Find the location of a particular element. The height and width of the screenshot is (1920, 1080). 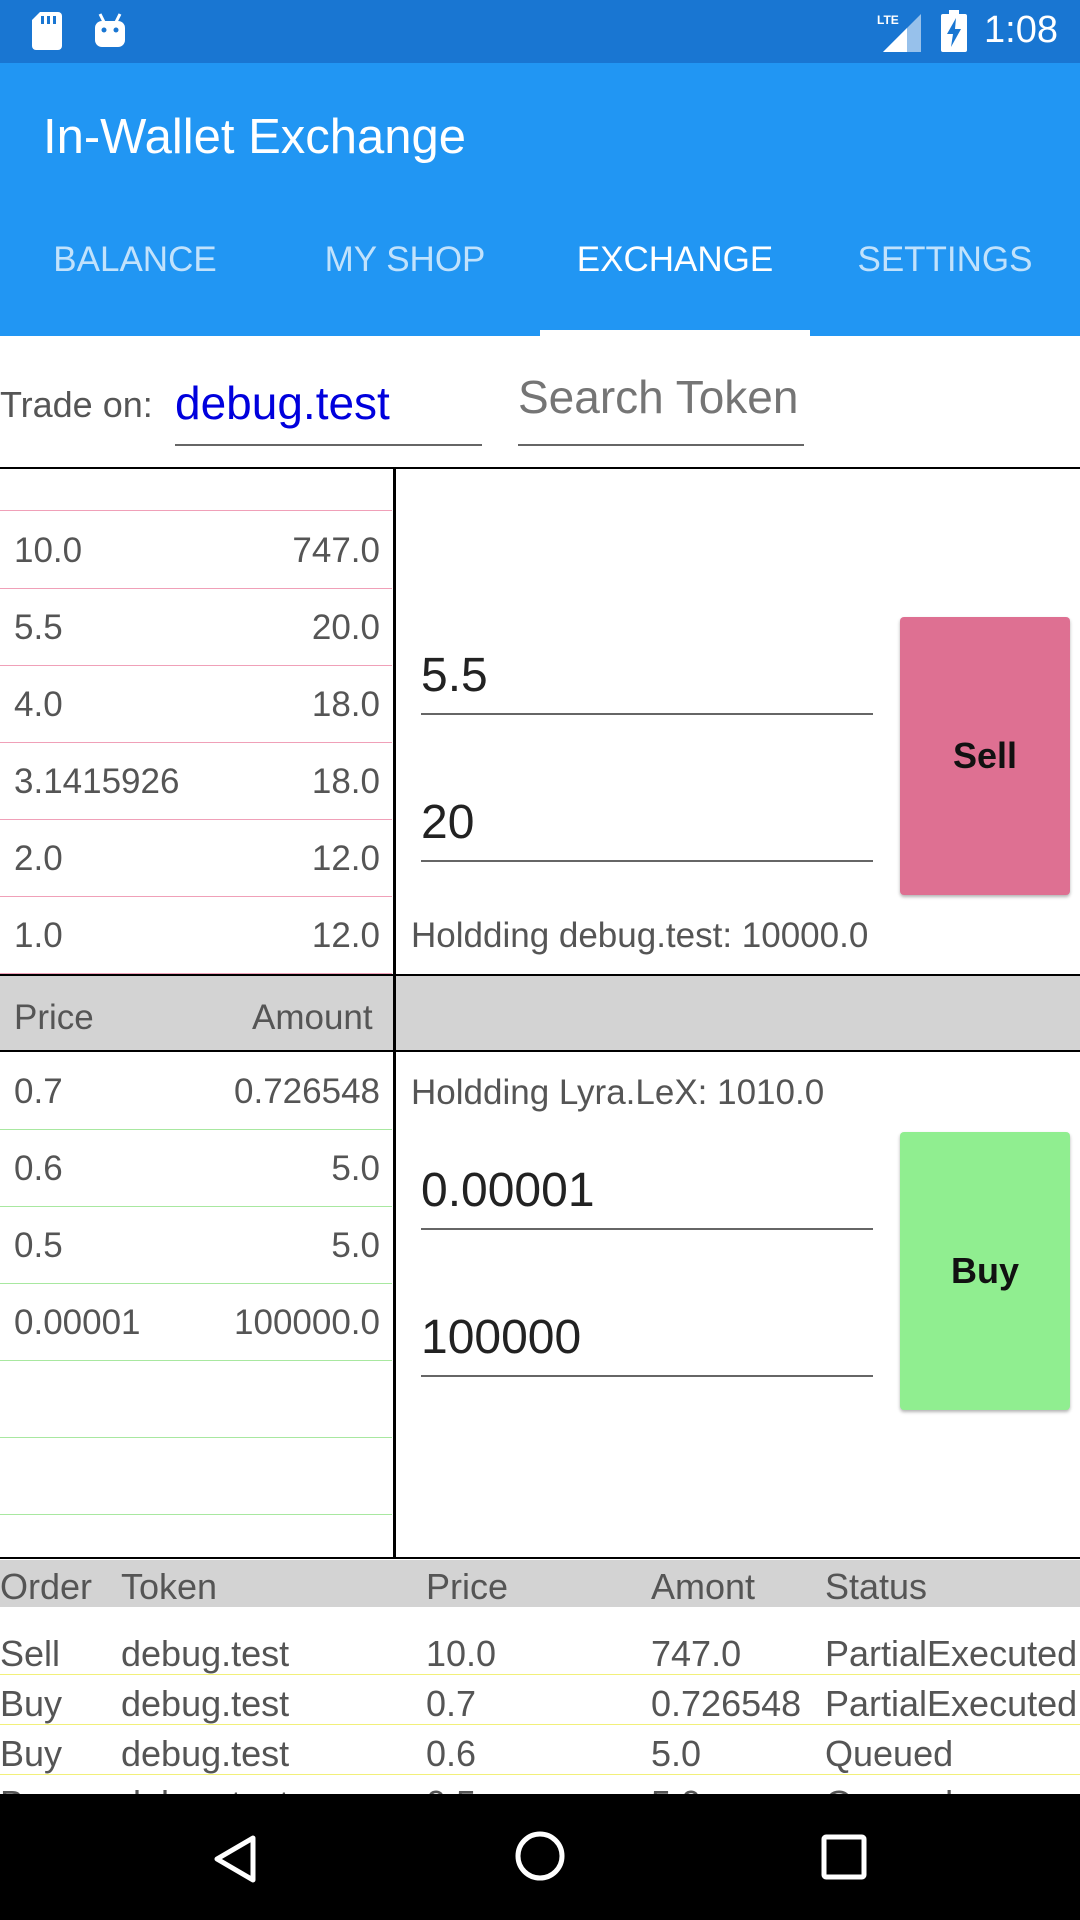

search-underline is located at coordinates (661, 445).